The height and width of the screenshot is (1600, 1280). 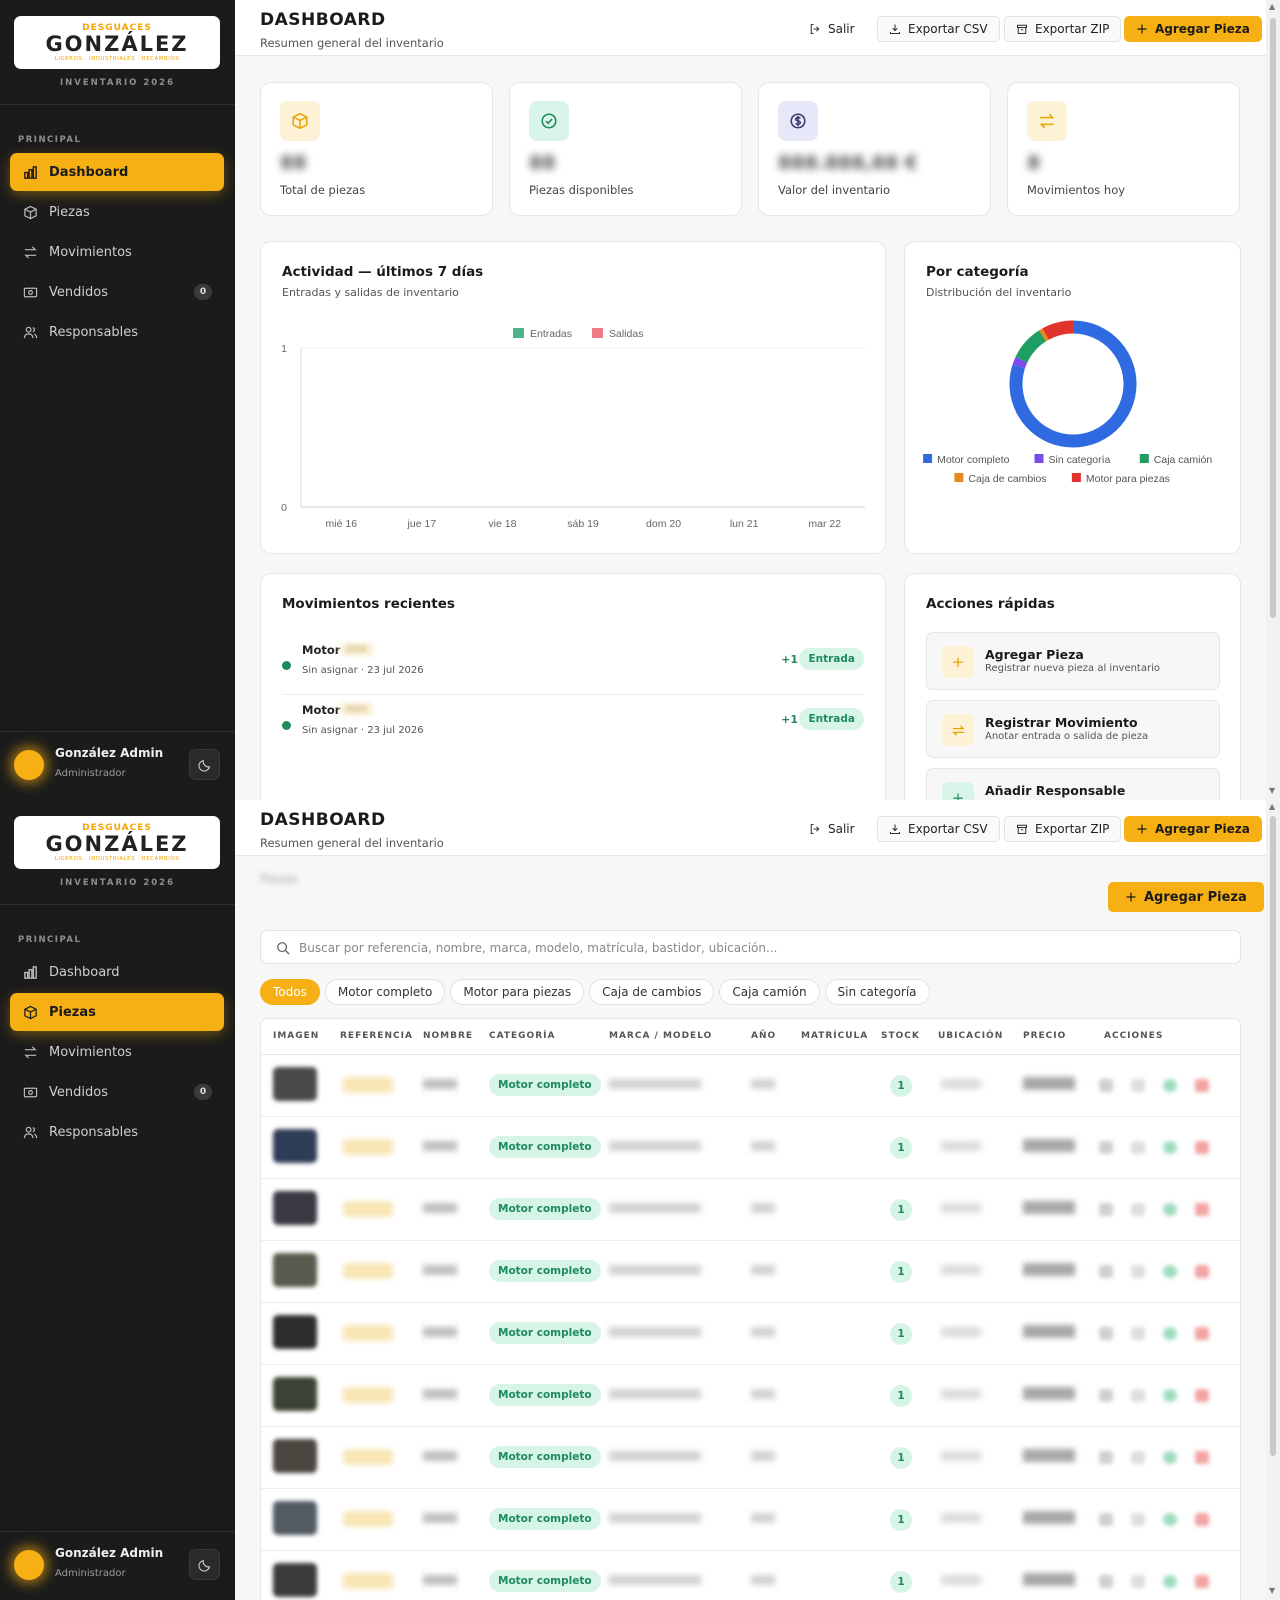 What do you see at coordinates (652, 992) in the screenshot?
I see `filter-chip-caja-de-cambios: Caja de cambios` at bounding box center [652, 992].